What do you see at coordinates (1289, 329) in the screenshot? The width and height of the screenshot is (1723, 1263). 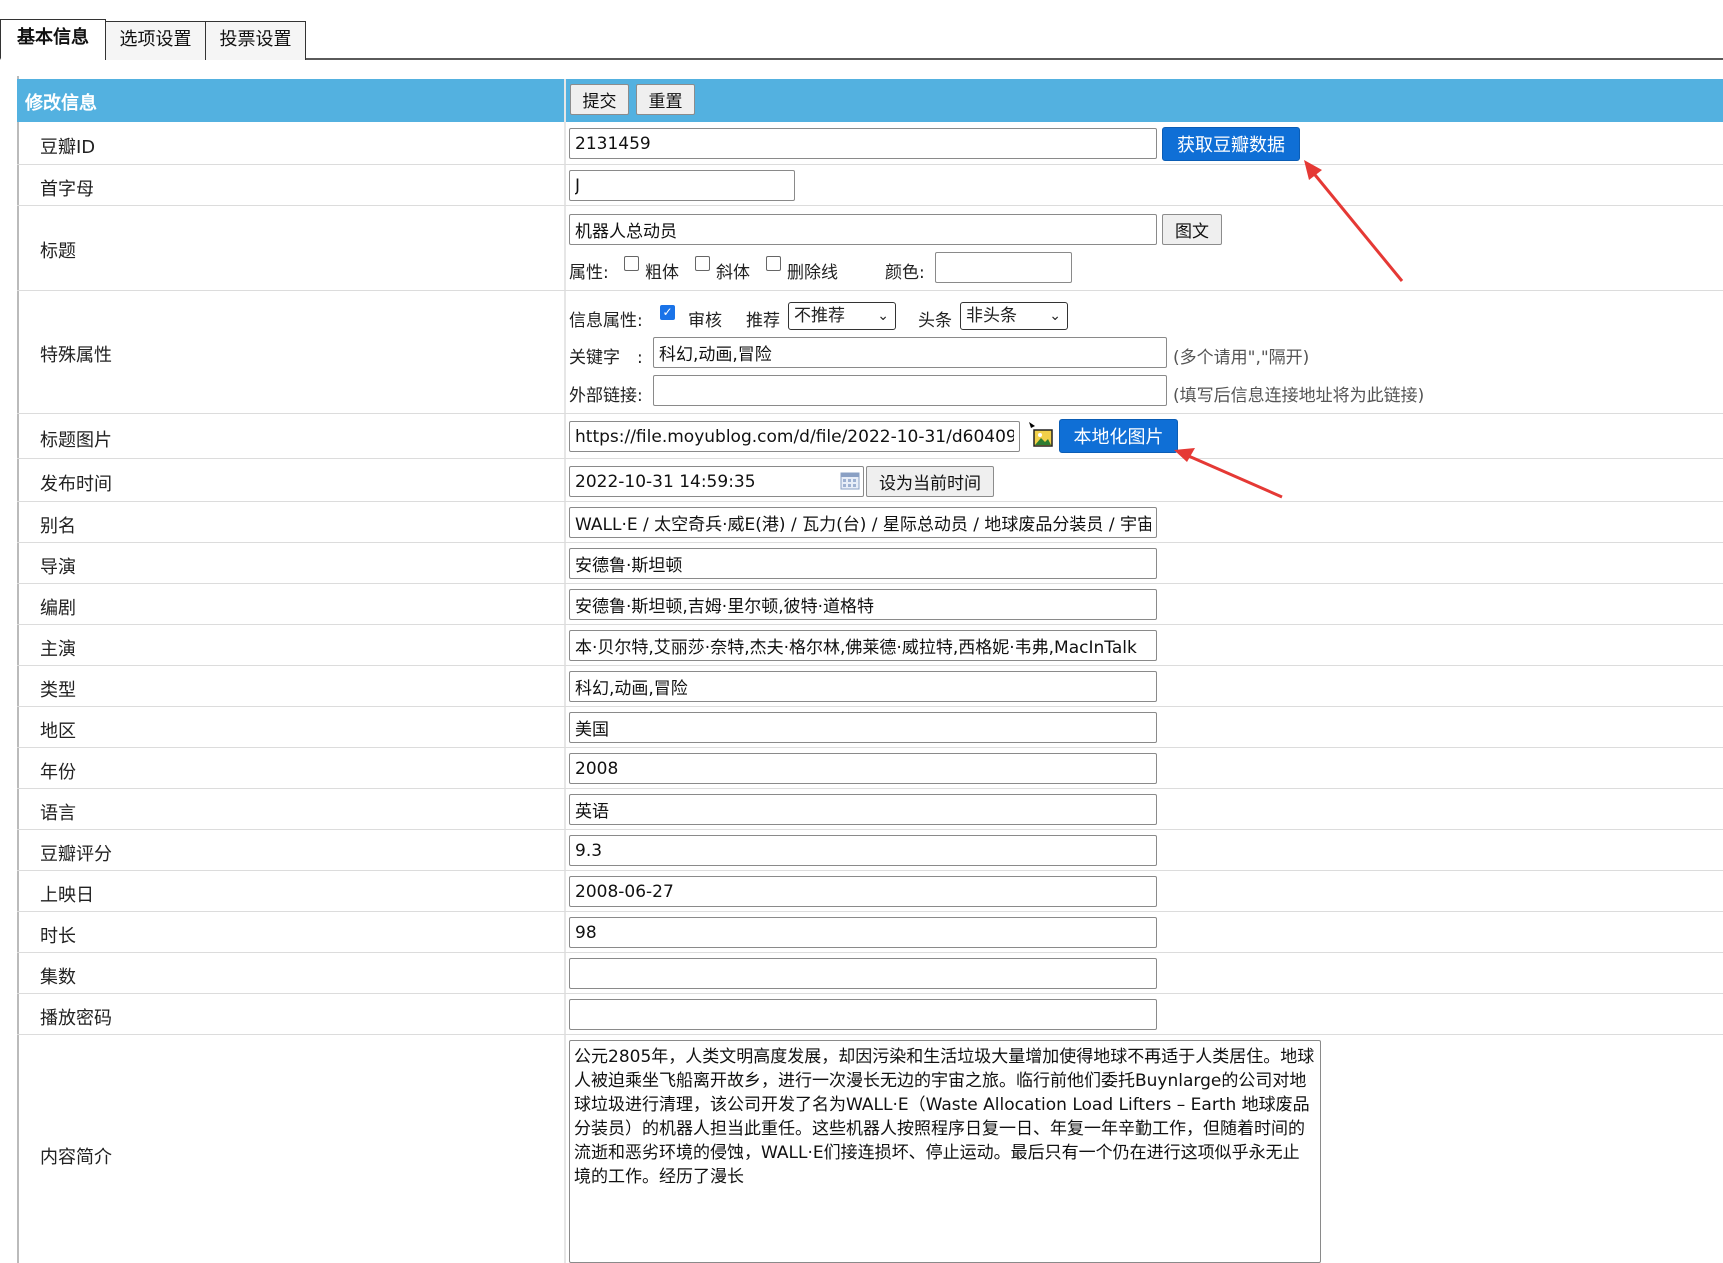 I see `annotation-arrows` at bounding box center [1289, 329].